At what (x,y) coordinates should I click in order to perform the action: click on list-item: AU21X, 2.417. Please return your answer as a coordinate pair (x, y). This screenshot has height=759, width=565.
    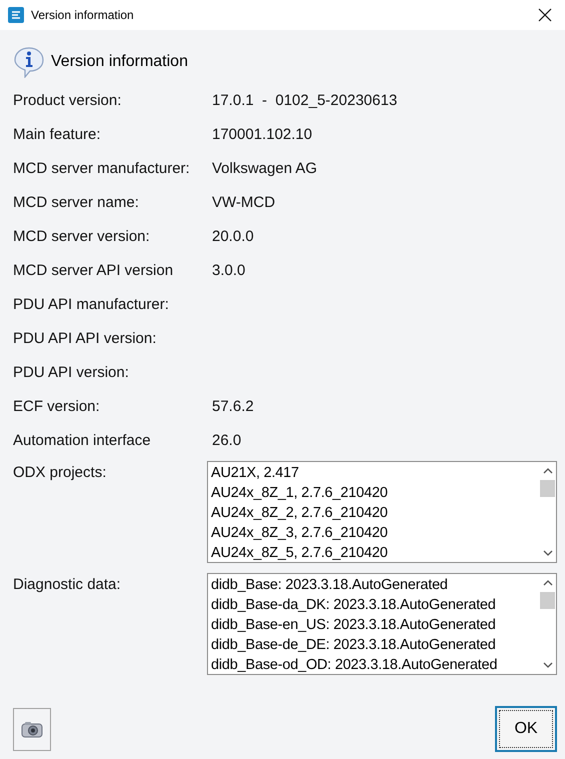
    Looking at the image, I should click on (373, 473).